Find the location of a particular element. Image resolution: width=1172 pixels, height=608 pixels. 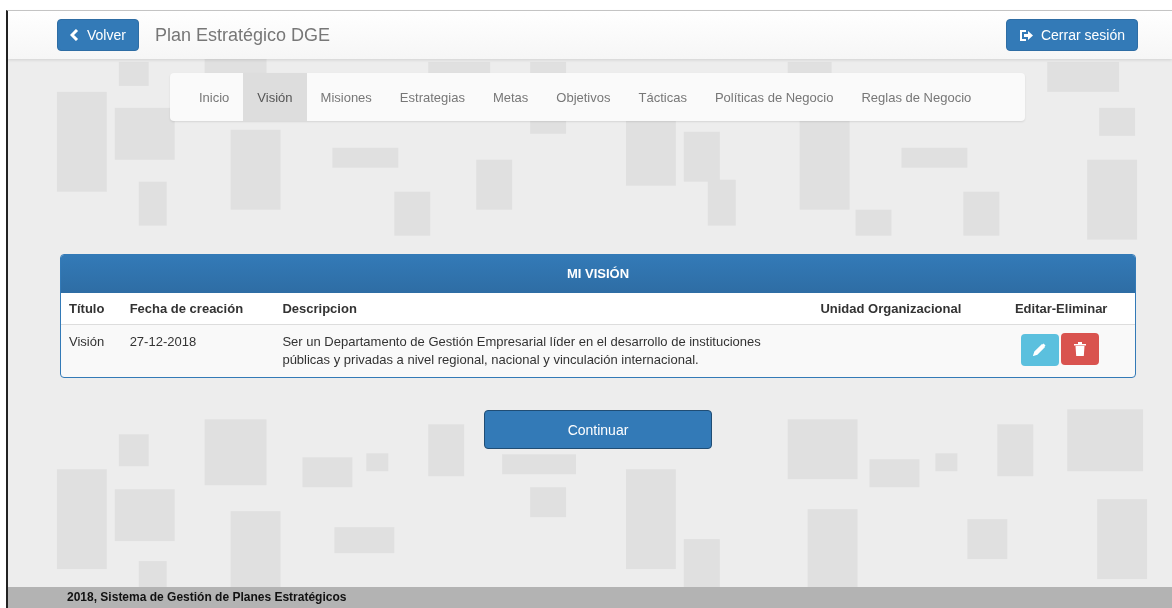

nav-tab: Visión is located at coordinates (275, 97).